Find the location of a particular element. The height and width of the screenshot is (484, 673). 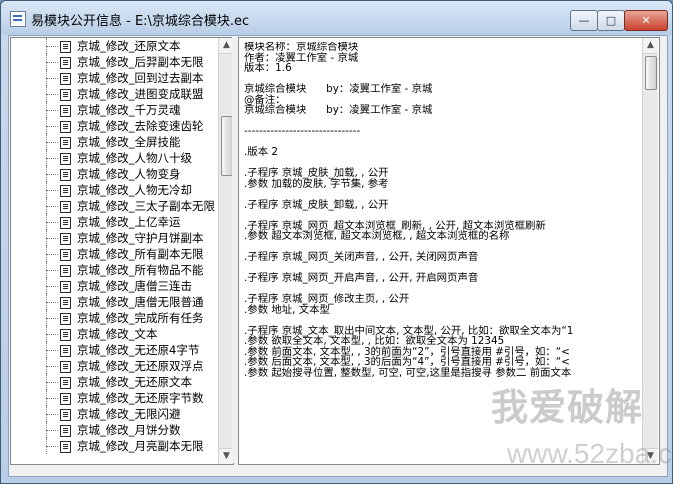

tree-item-label: 京城_修改_全屏技能 is located at coordinates (129, 142).